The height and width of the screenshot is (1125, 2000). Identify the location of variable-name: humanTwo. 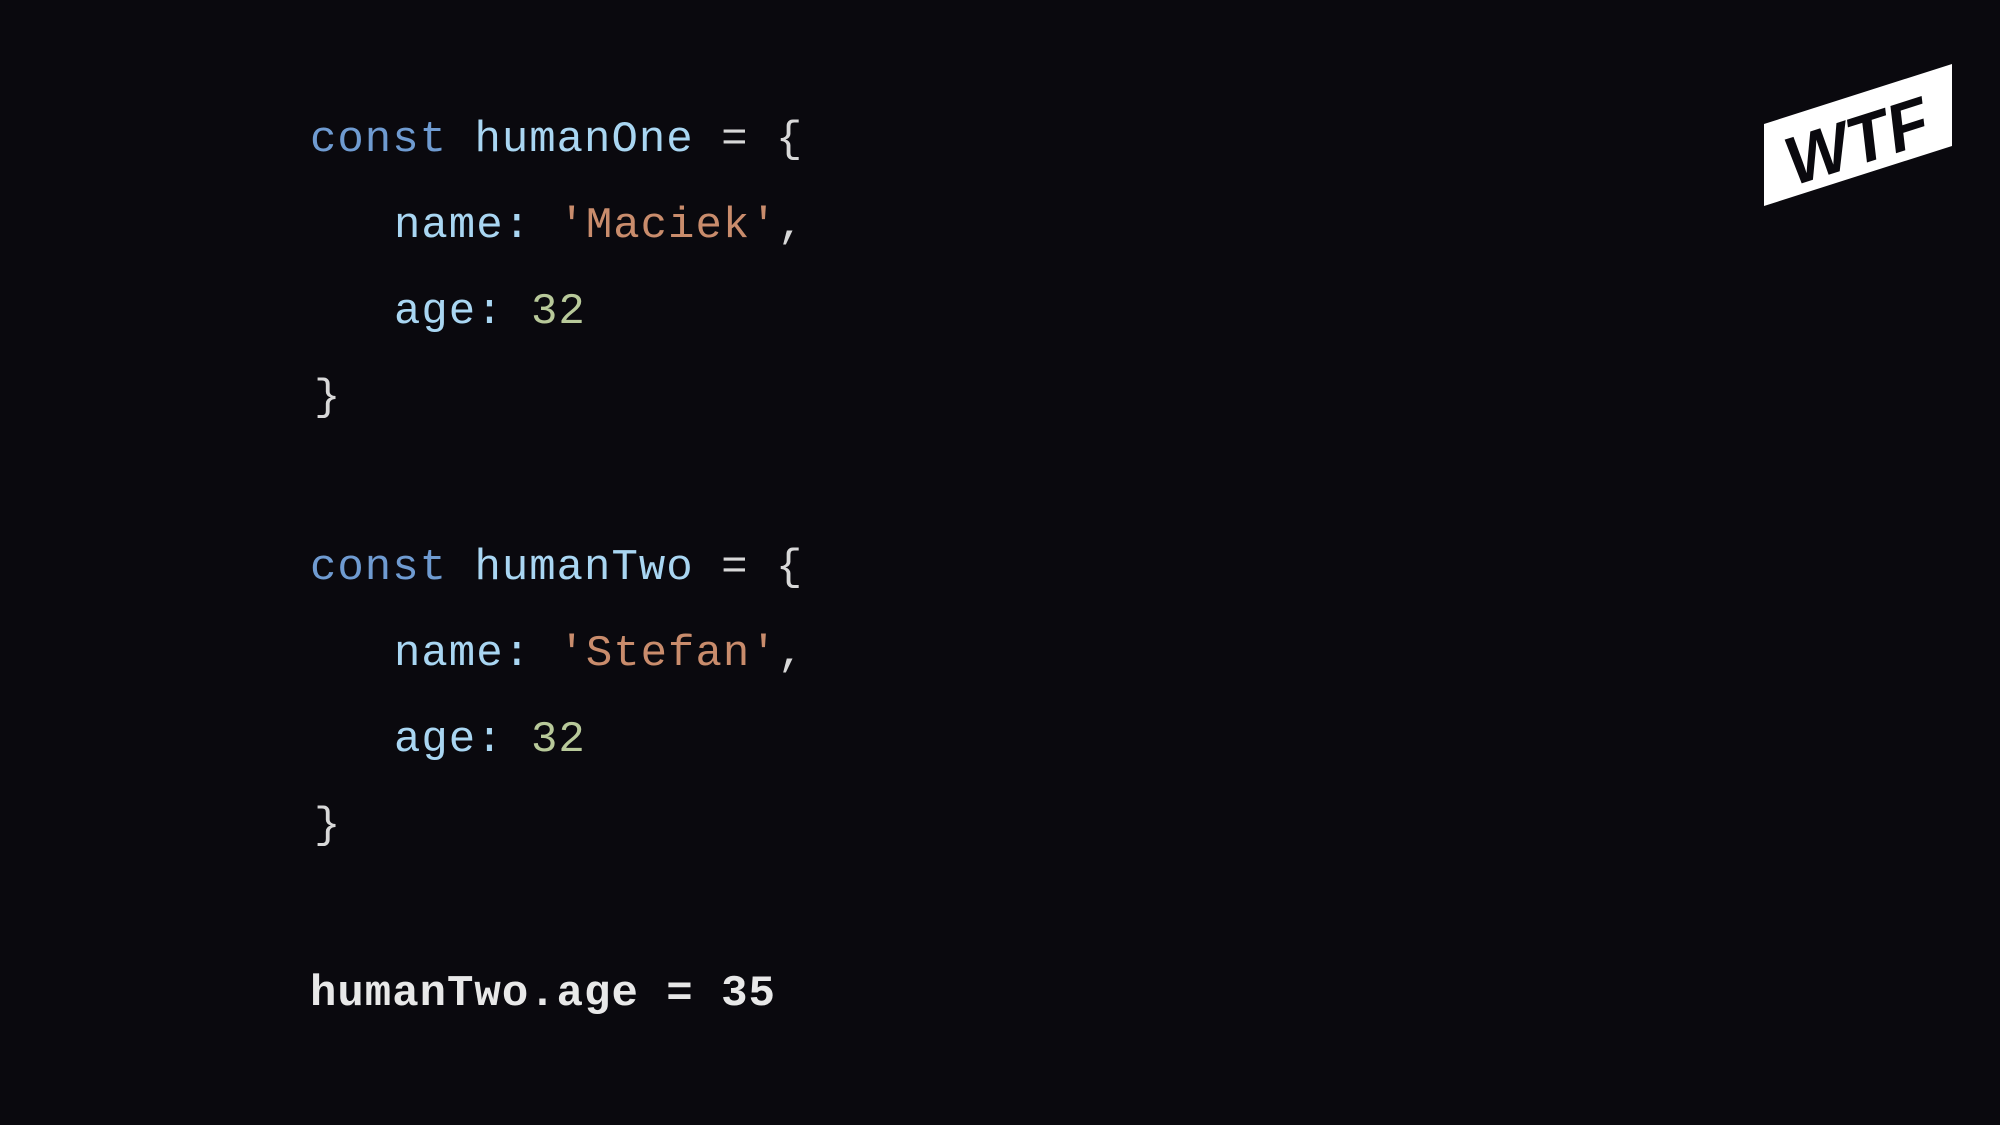
(584, 568).